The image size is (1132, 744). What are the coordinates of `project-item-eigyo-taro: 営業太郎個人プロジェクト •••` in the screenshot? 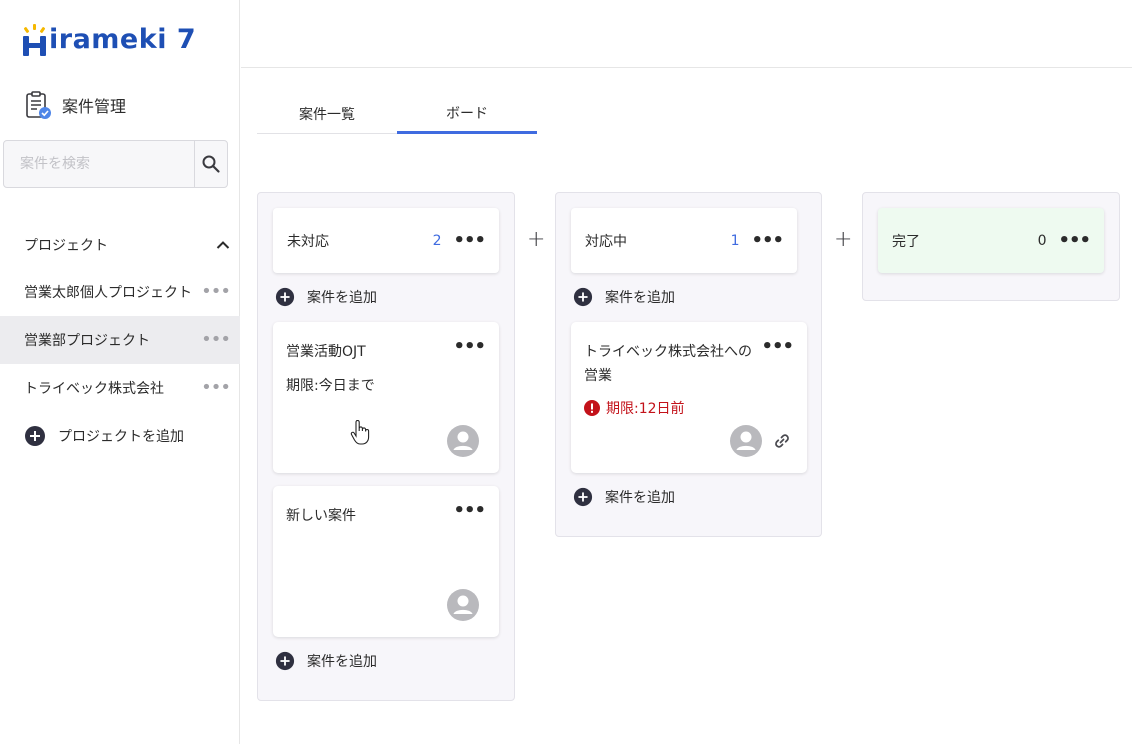 It's located at (120, 292).